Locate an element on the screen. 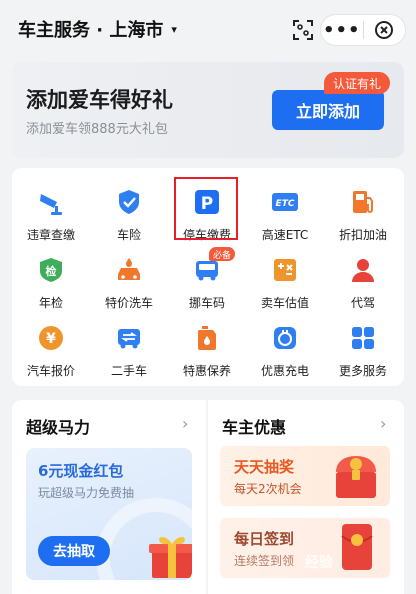 This screenshot has height=594, width=416. daily-lottery-card: 天天抽奖 每天2次机会 is located at coordinates (305, 476).